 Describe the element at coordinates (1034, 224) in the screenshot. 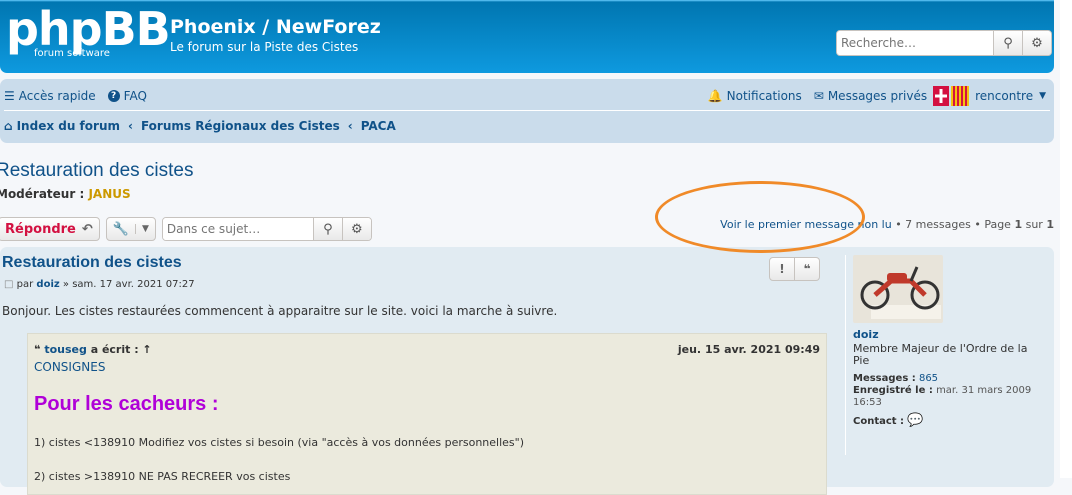

I see `page-of: sur` at that location.